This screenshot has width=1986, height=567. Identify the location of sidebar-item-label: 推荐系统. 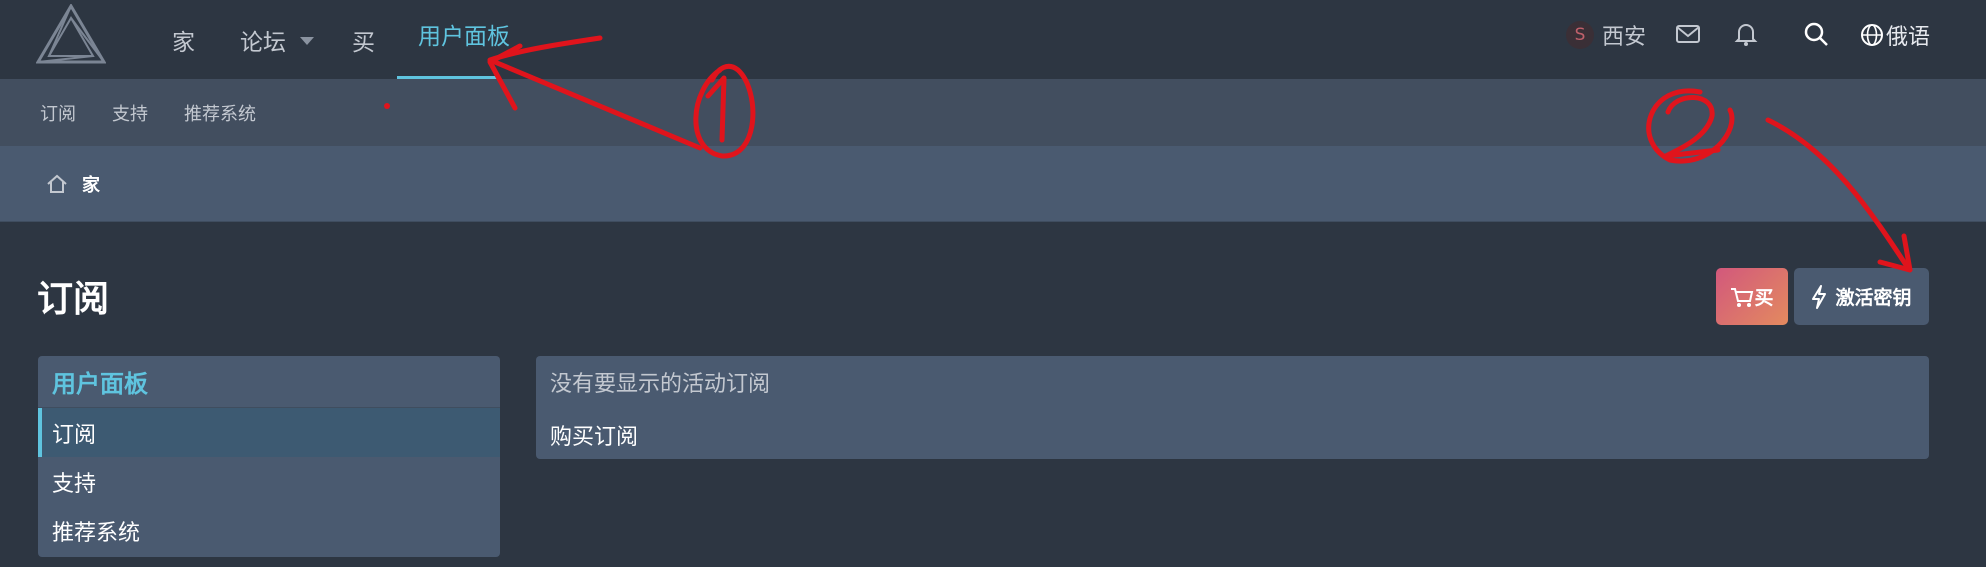
(96, 533).